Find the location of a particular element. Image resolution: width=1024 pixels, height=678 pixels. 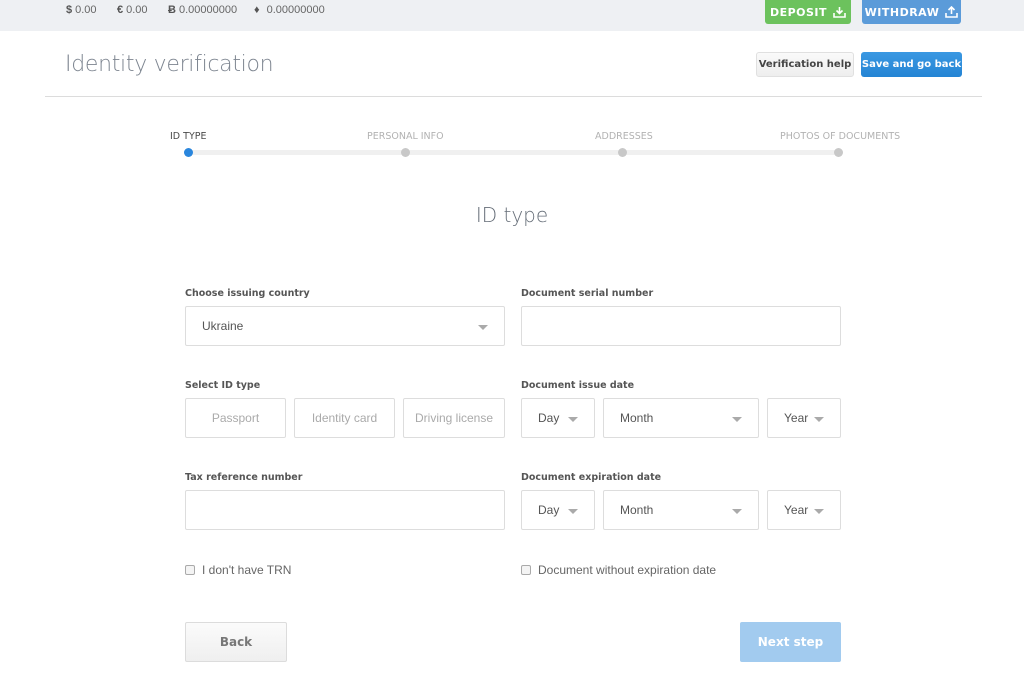

step-personal-info-dot is located at coordinates (405, 152).